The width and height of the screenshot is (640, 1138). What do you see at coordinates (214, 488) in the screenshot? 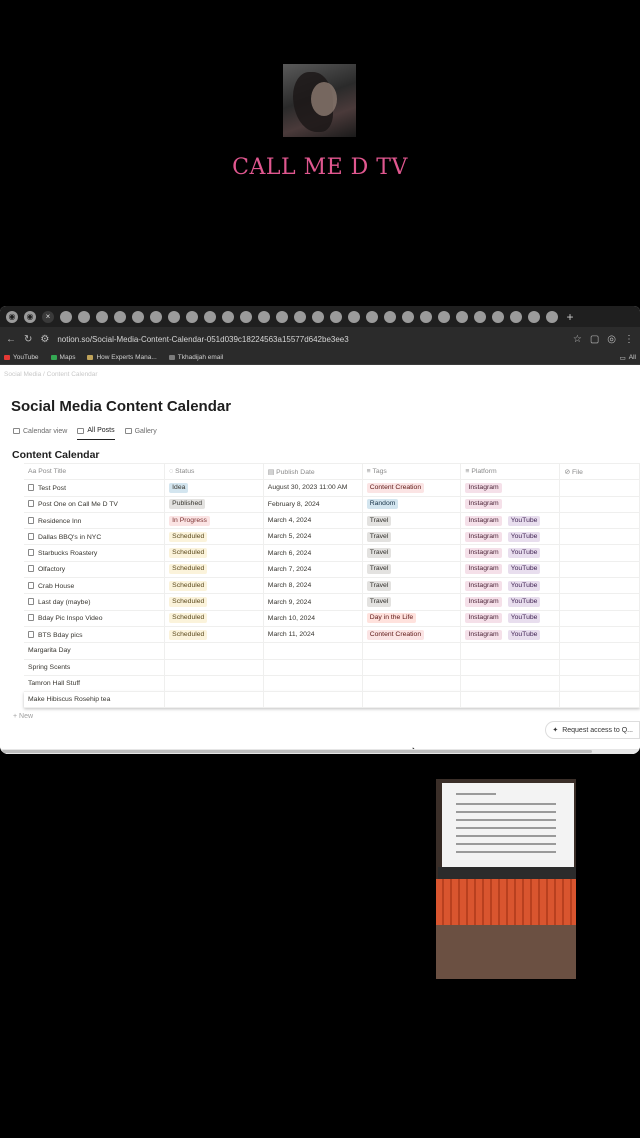
I see `status-cell: Idea` at bounding box center [214, 488].